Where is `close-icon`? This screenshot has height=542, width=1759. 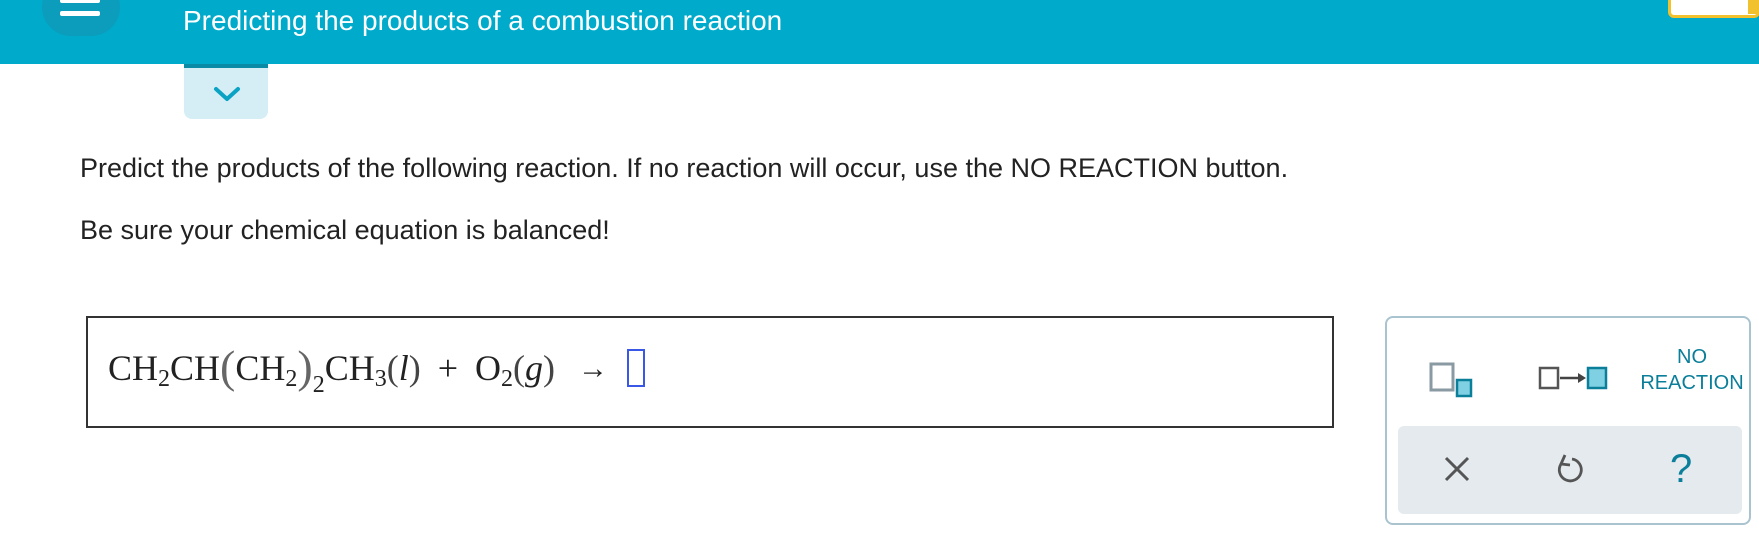
close-icon is located at coordinates (1457, 469).